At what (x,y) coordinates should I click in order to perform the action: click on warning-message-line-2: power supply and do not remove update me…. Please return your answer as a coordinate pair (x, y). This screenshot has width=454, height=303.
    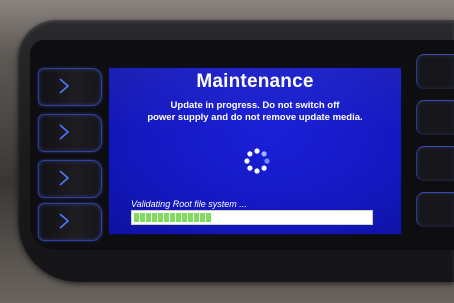
    Looking at the image, I should click on (255, 117).